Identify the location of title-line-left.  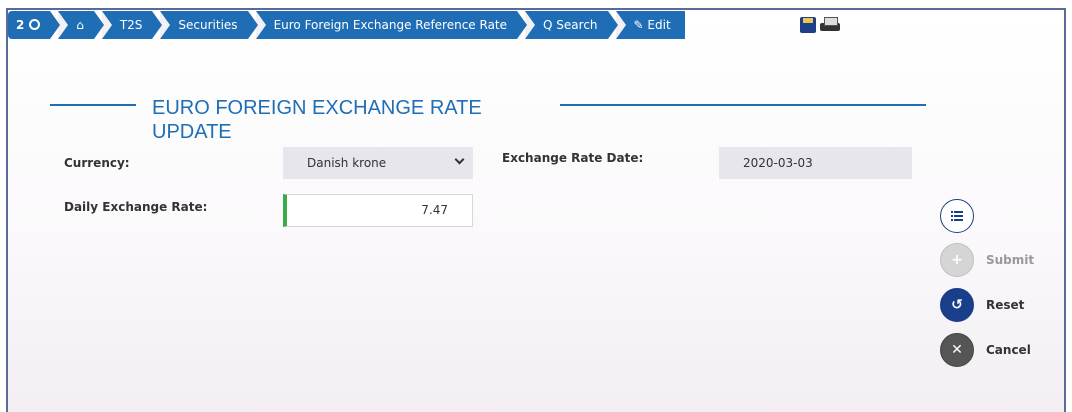
(93, 105).